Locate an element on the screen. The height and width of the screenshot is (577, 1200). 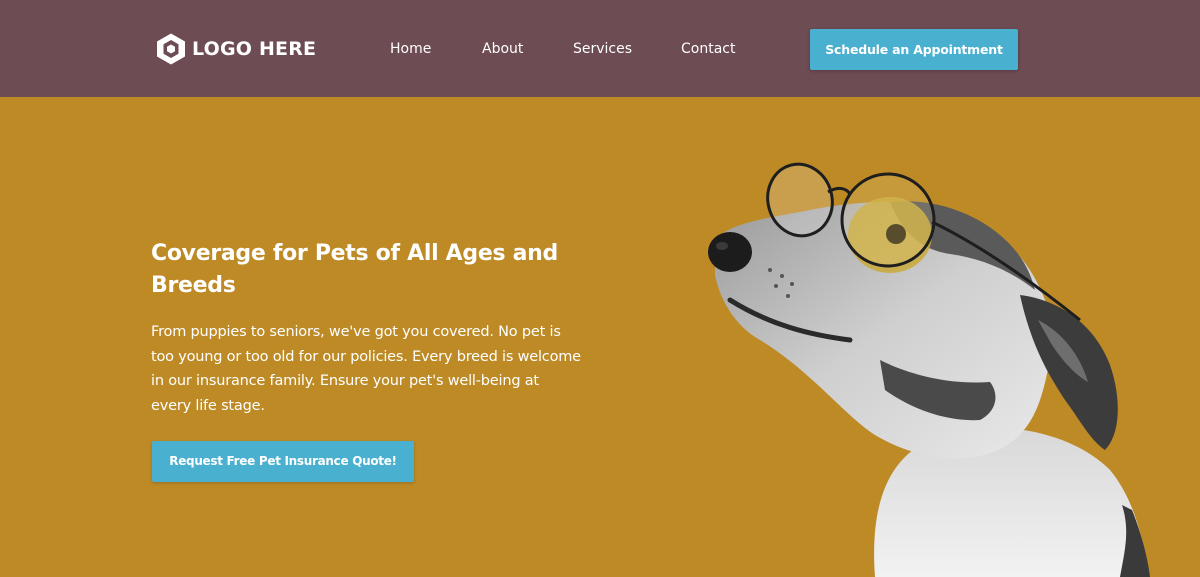
request-quote-button: Request Free Pet Insurance Quote! is located at coordinates (283, 461).